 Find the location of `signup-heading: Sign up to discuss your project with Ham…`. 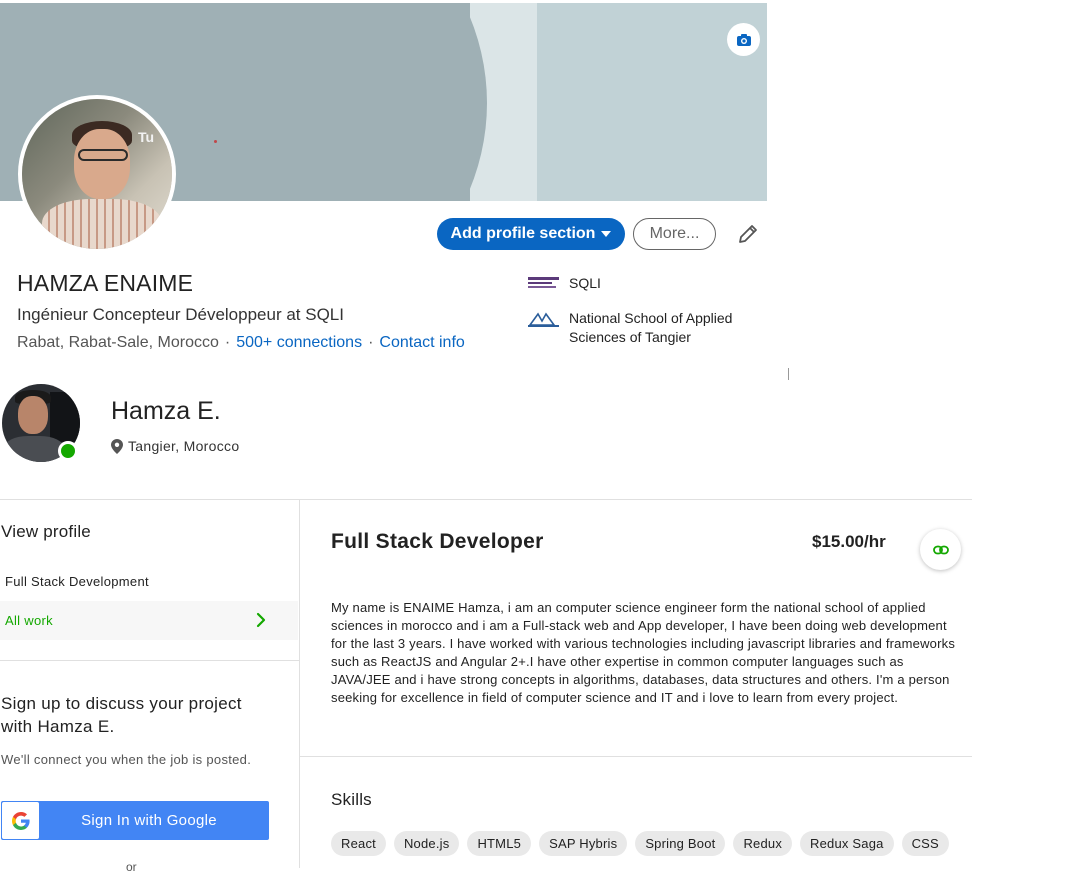

signup-heading: Sign up to discuss your project with Ham… is located at coordinates (121, 715).